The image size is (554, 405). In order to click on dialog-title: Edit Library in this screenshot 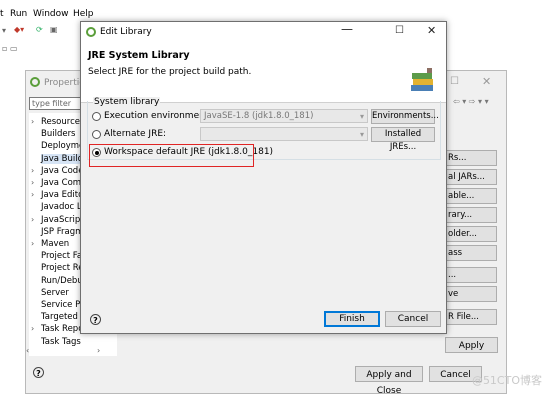, I will do `click(126, 32)`.